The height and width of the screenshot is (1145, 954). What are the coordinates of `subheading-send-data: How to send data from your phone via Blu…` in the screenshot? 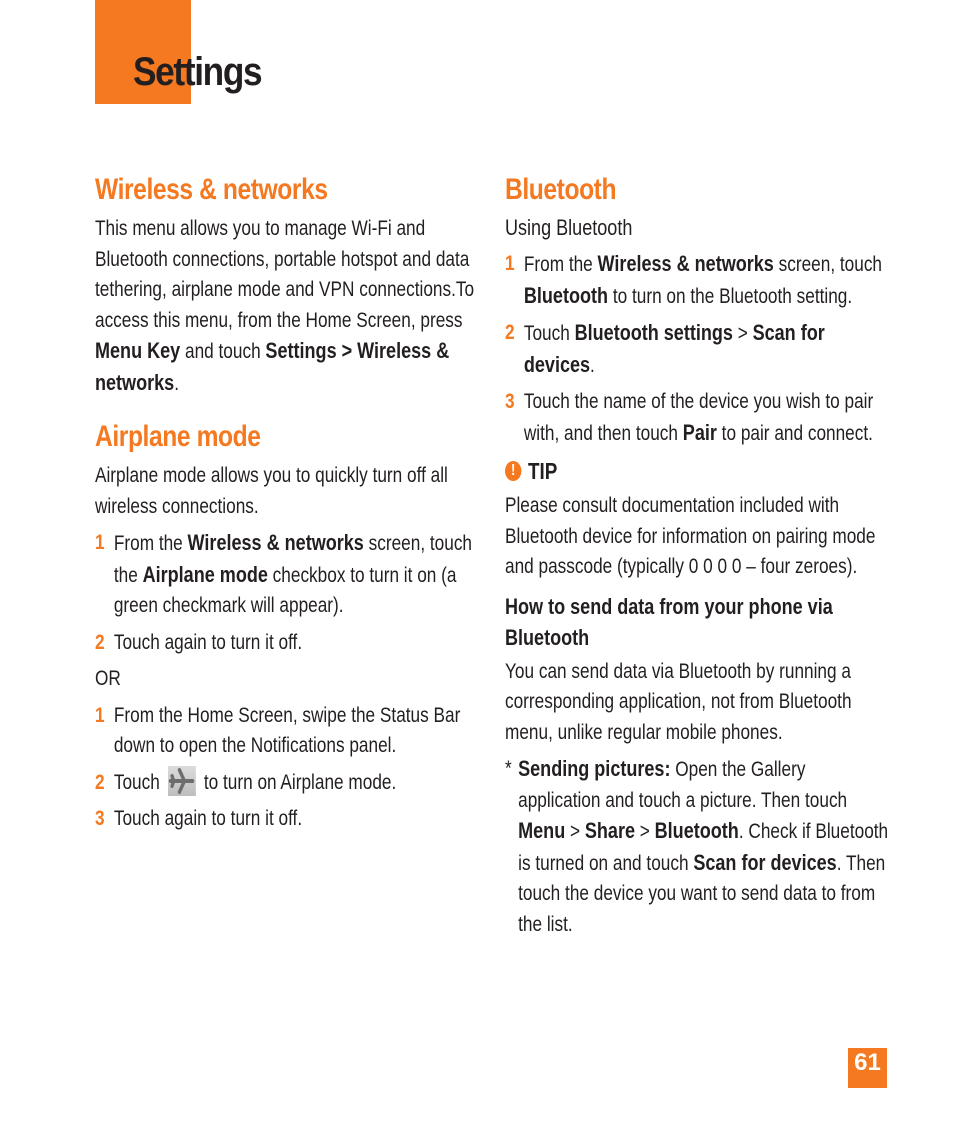 It's located at (669, 621).